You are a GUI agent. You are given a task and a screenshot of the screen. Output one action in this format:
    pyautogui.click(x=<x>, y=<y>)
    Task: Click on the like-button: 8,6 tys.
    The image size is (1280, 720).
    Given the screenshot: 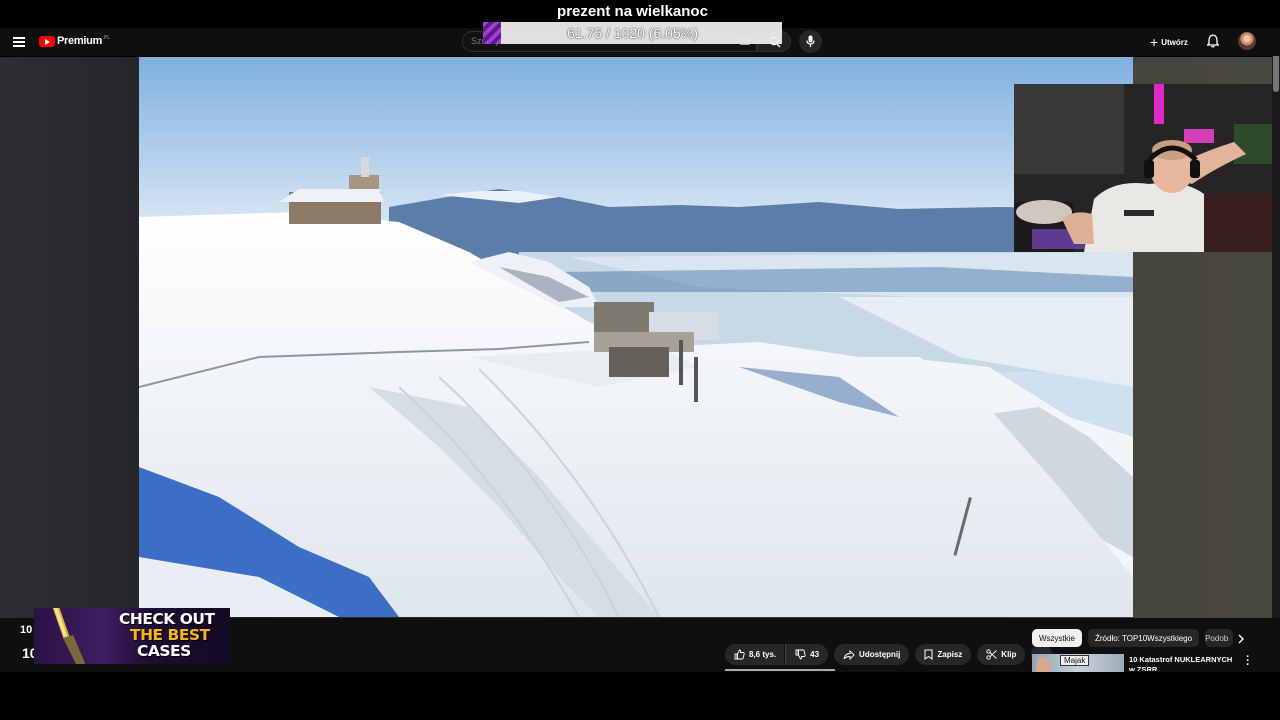 What is the action you would take?
    pyautogui.click(x=755, y=654)
    